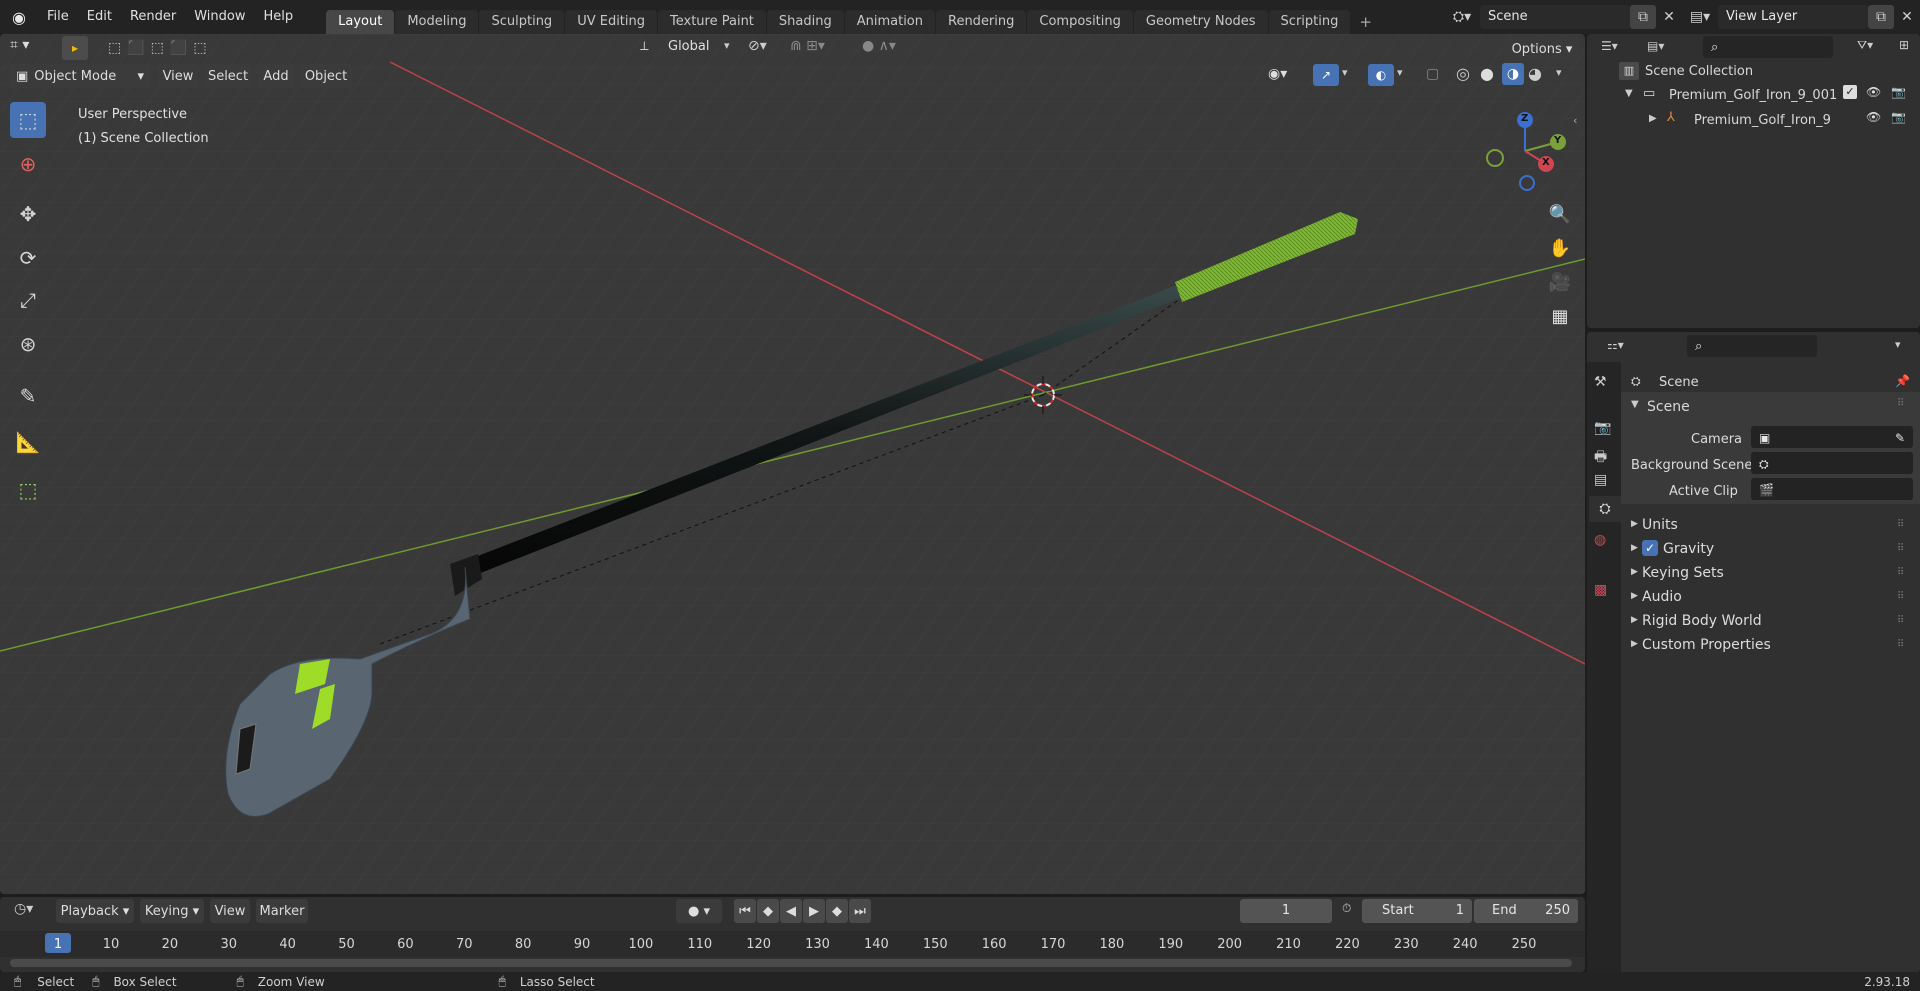 This screenshot has height=991, width=1920. Describe the element at coordinates (1286, 911) in the screenshot. I see `current-frame-field: 1` at that location.